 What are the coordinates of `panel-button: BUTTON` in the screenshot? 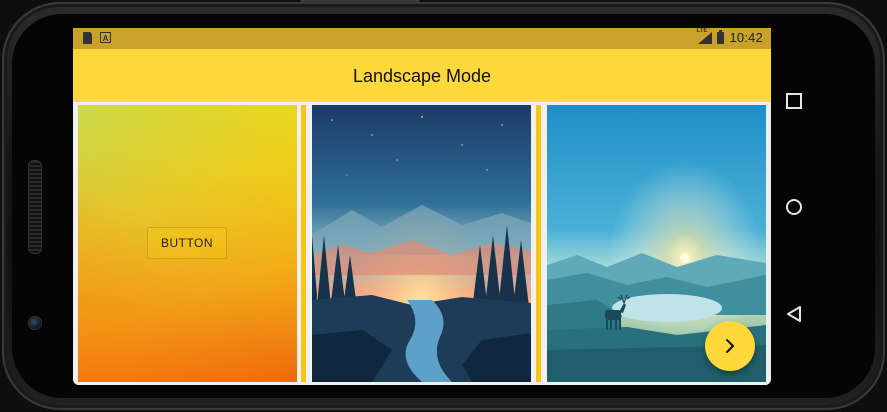 It's located at (187, 243).